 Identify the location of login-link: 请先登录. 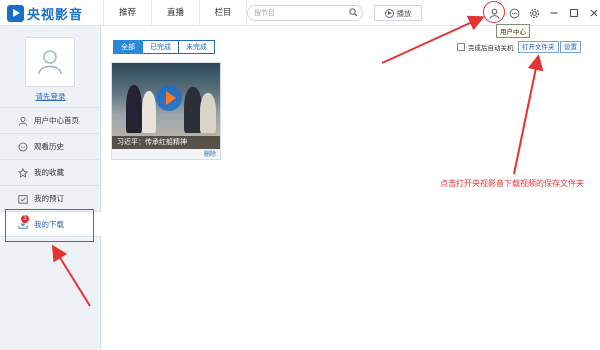
(50, 96).